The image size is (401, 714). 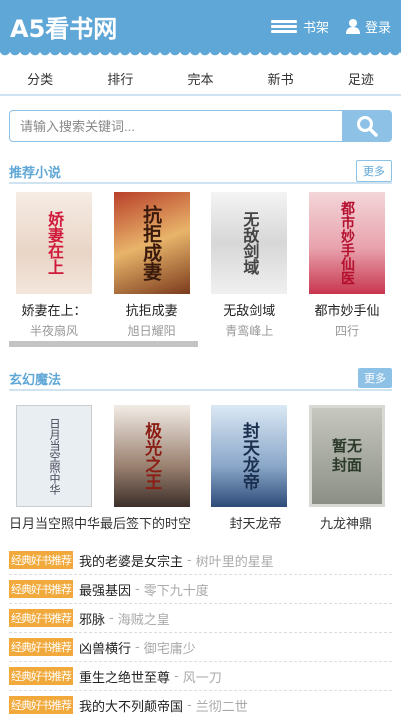 I want to click on list-item-title: 邪脉, so click(x=92, y=618).